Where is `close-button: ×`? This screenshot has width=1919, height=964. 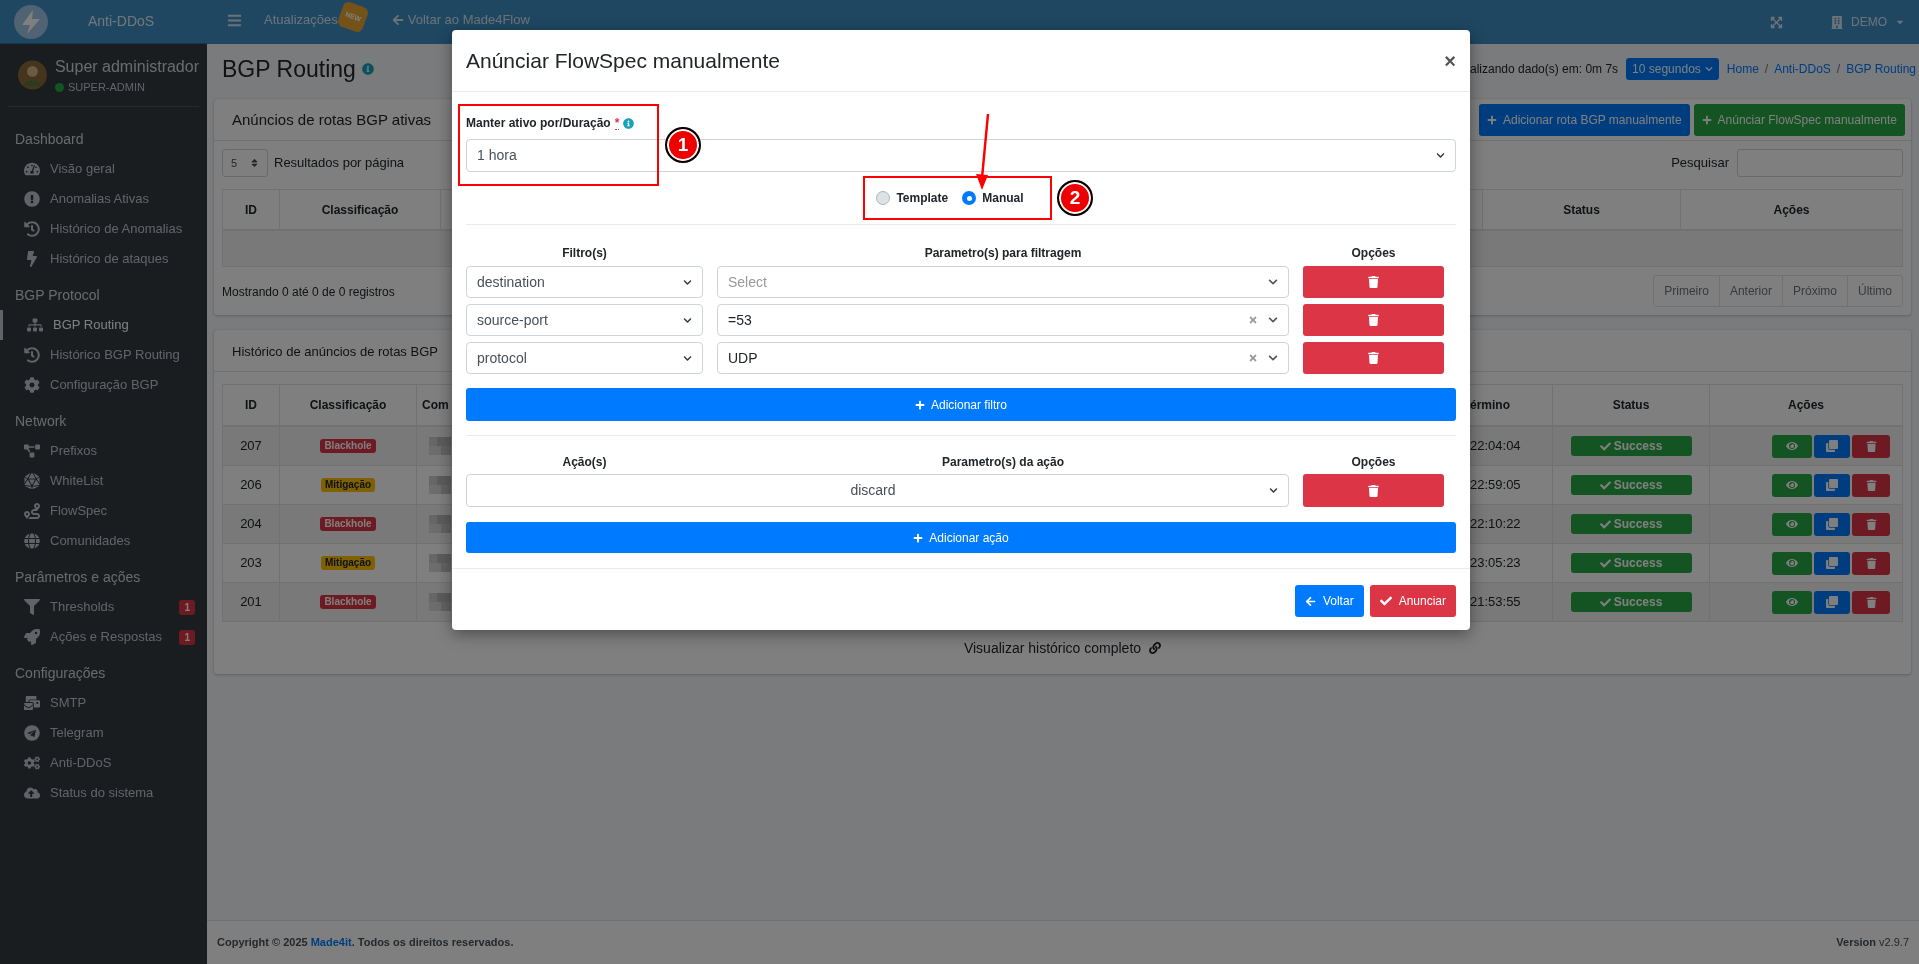 close-button: × is located at coordinates (1450, 60).